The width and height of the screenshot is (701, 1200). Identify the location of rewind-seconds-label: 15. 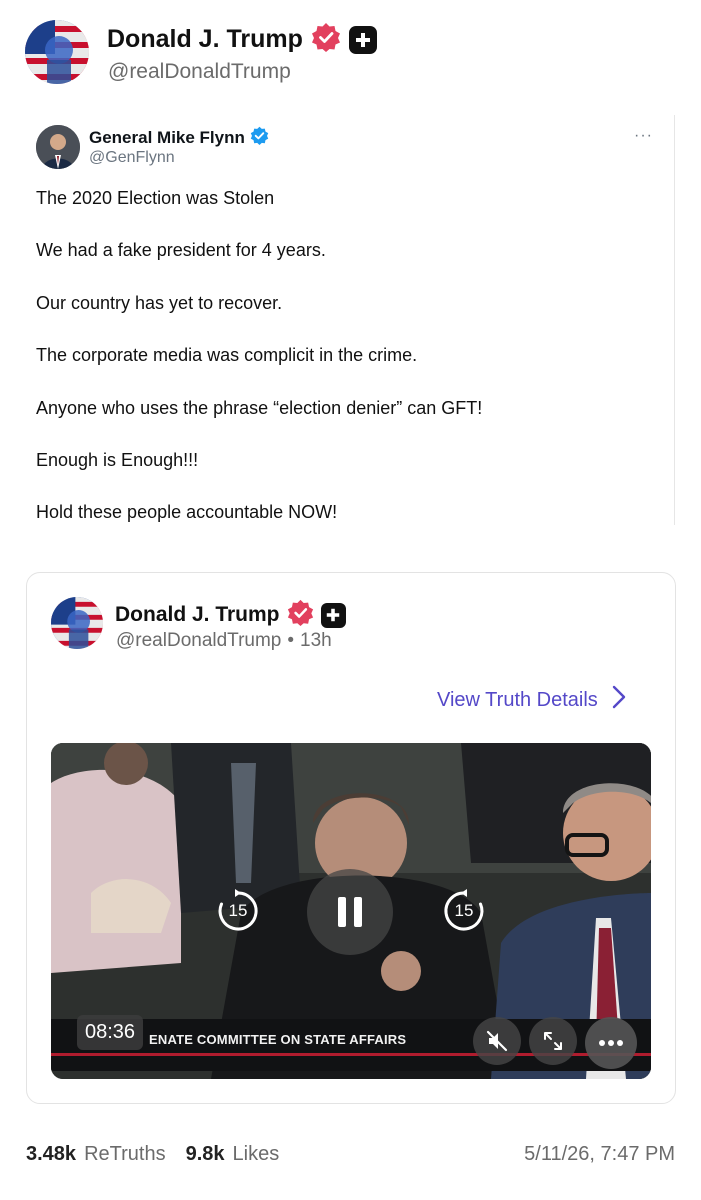
(238, 910).